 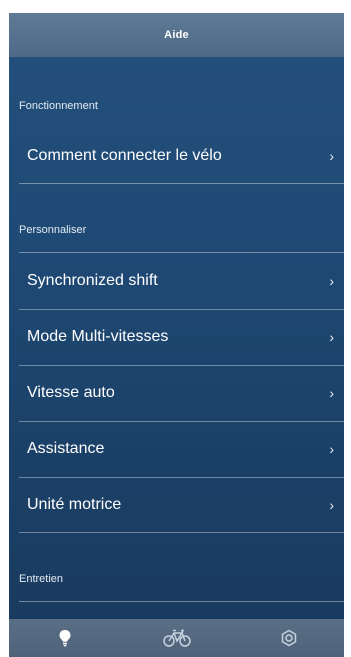 I want to click on list-item-connect-bike: Comment connecter le vélo ›, so click(x=181, y=156).